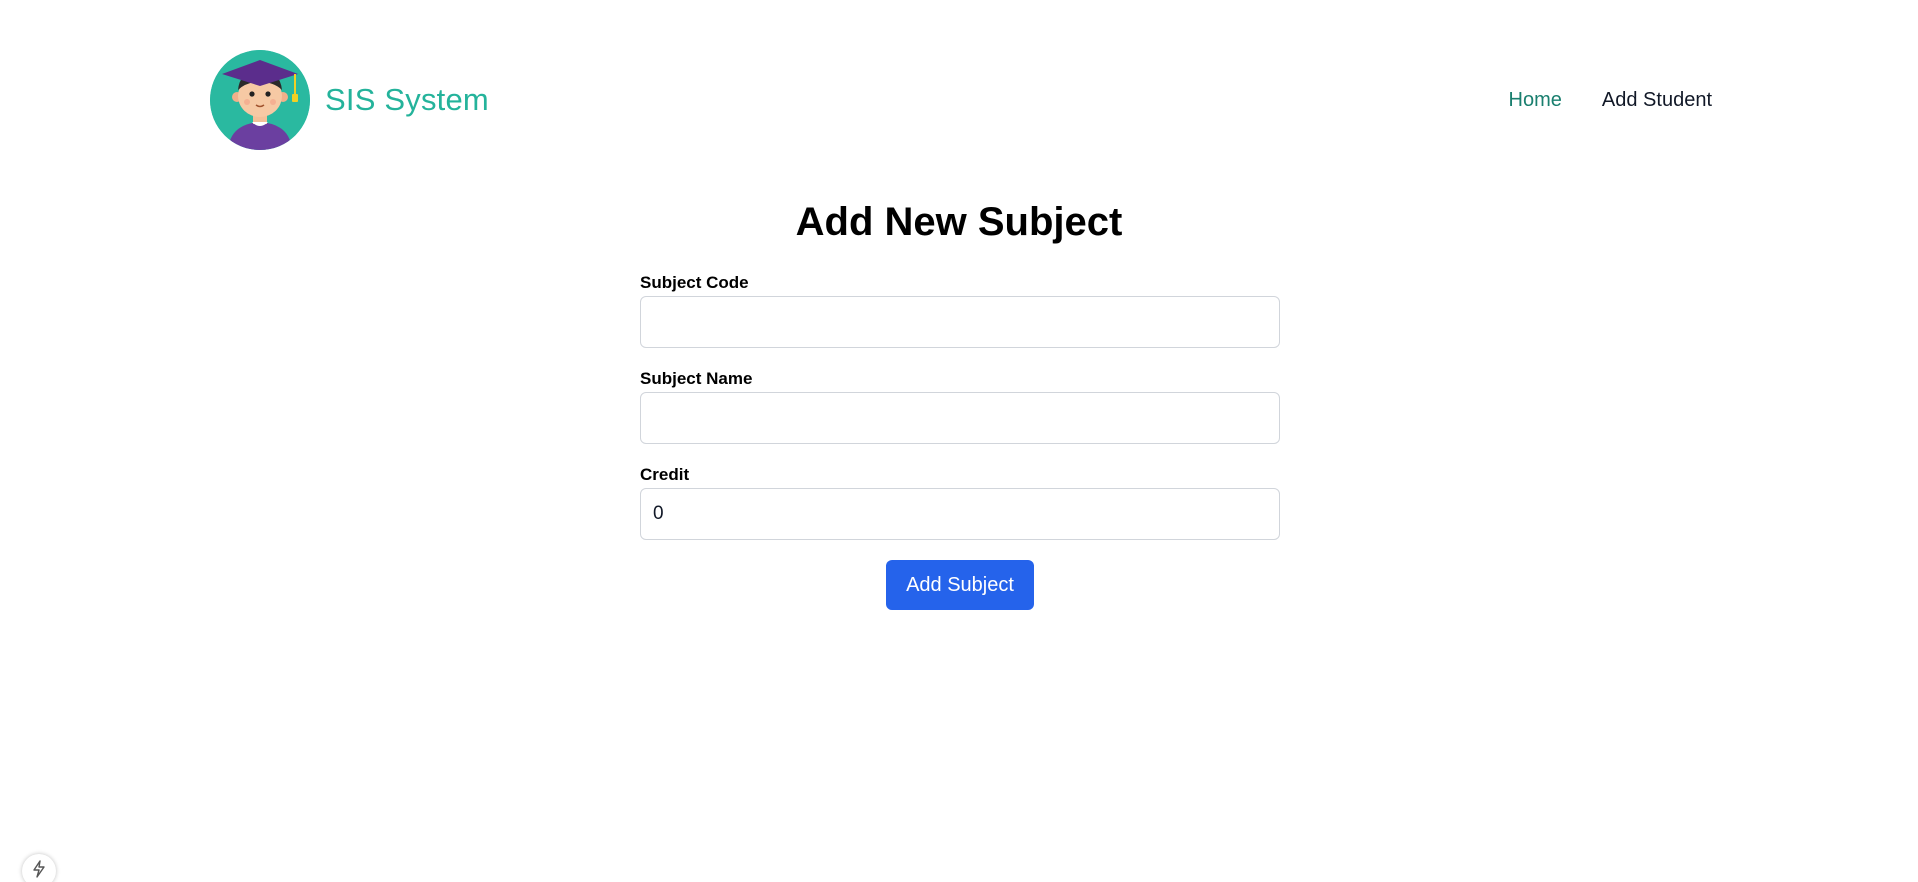 The image size is (1918, 882). I want to click on subject-name-input, so click(960, 418).